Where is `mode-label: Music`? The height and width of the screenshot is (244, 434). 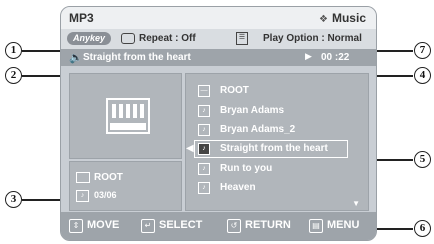 mode-label: Music is located at coordinates (348, 18).